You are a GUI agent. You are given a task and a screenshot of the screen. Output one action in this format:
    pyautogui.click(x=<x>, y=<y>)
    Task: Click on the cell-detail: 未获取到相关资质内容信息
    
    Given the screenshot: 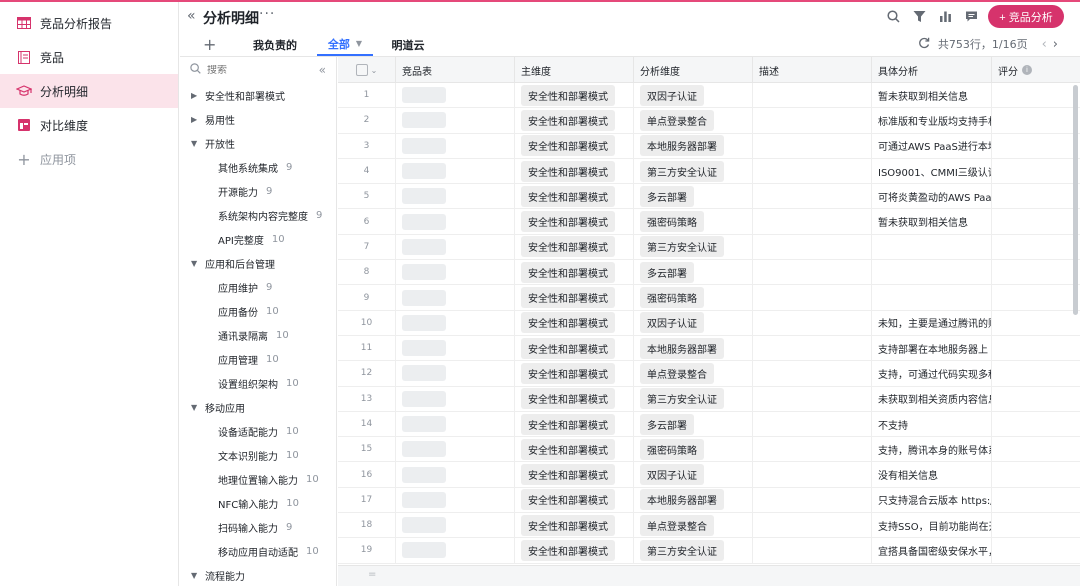 What is the action you would take?
    pyautogui.click(x=932, y=398)
    